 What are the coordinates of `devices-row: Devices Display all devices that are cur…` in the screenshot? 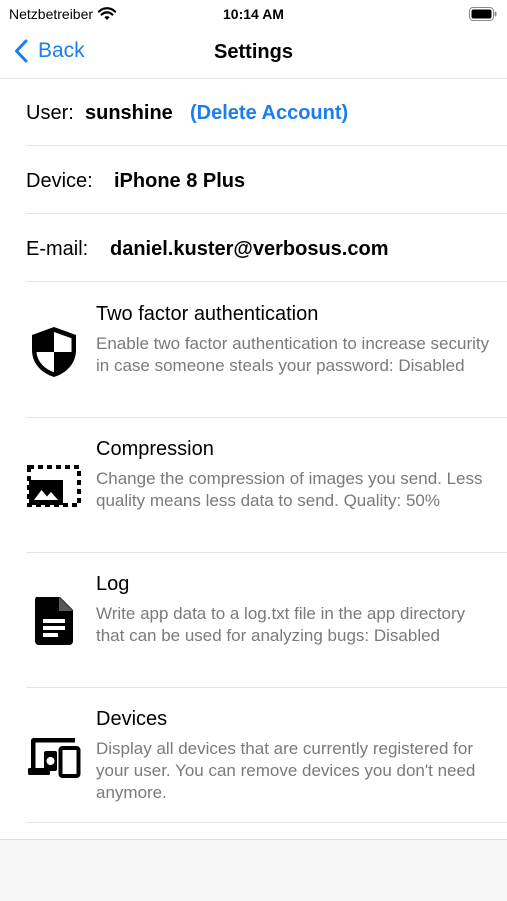 It's located at (253, 755).